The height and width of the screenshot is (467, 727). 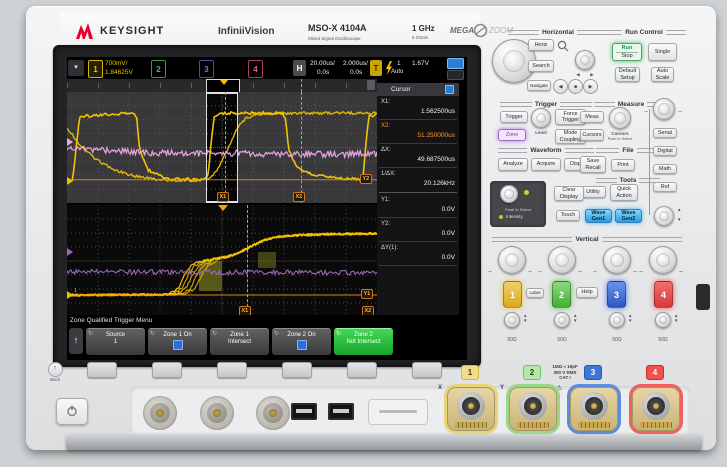 I want to click on sidebar-toggle-icon, so click(x=455, y=75).